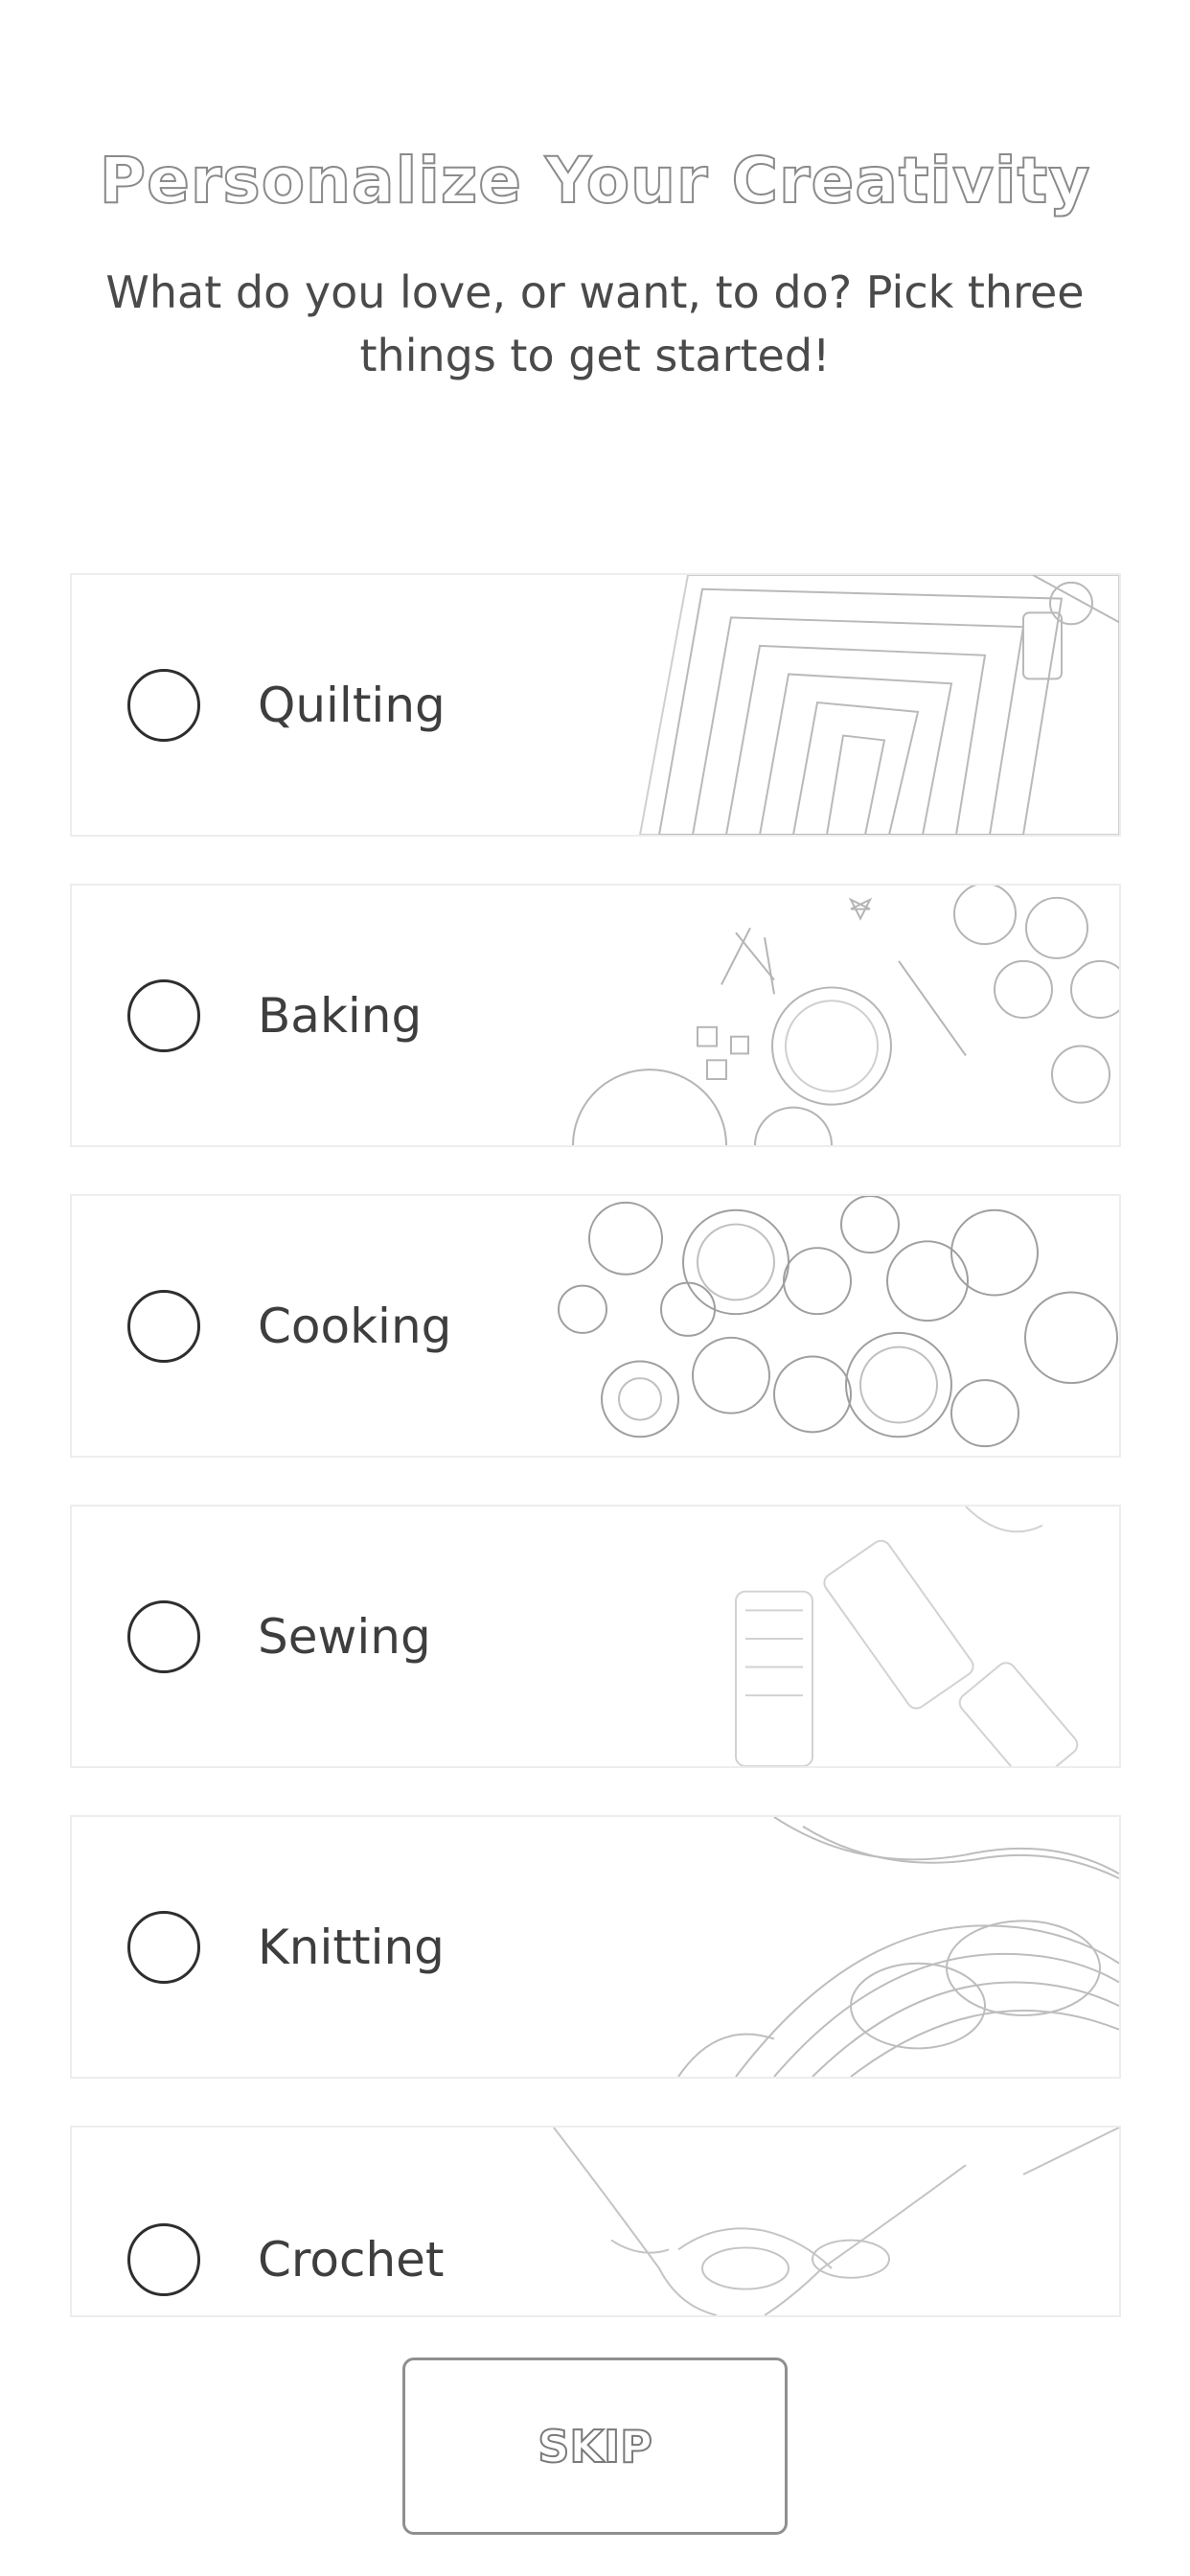 This screenshot has height=2576, width=1190. What do you see at coordinates (352, 705) in the screenshot?
I see `option-label-quilting: Quilting` at bounding box center [352, 705].